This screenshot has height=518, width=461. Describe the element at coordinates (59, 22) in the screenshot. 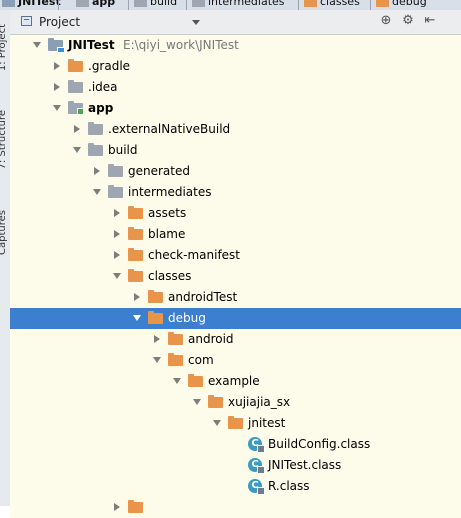

I see `project-view-selector-label: Project` at that location.